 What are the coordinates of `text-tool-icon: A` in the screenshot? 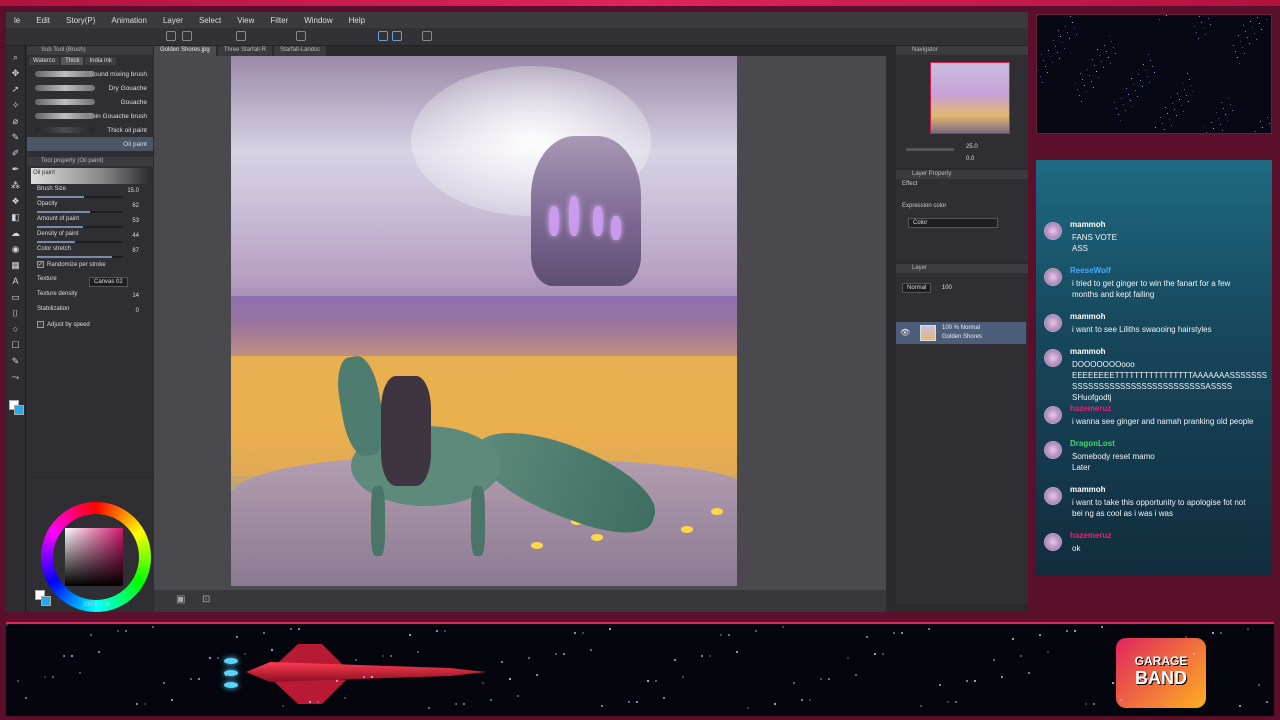 It's located at (15, 281).